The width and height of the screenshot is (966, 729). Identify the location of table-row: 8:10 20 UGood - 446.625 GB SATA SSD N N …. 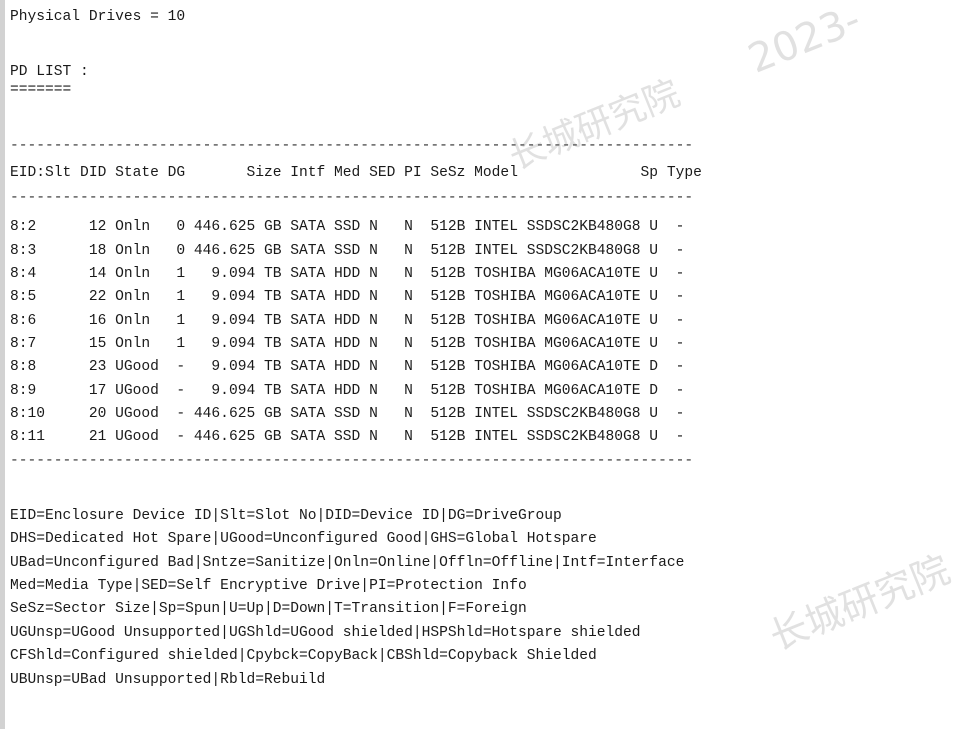
(347, 414).